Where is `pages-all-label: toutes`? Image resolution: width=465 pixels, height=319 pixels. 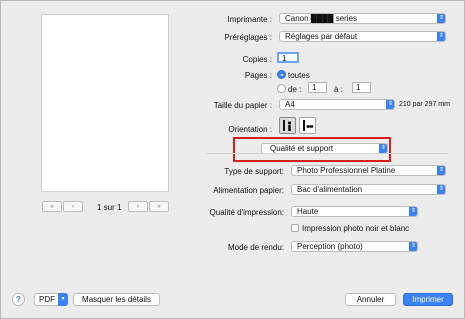
pages-all-label: toutes is located at coordinates (299, 75).